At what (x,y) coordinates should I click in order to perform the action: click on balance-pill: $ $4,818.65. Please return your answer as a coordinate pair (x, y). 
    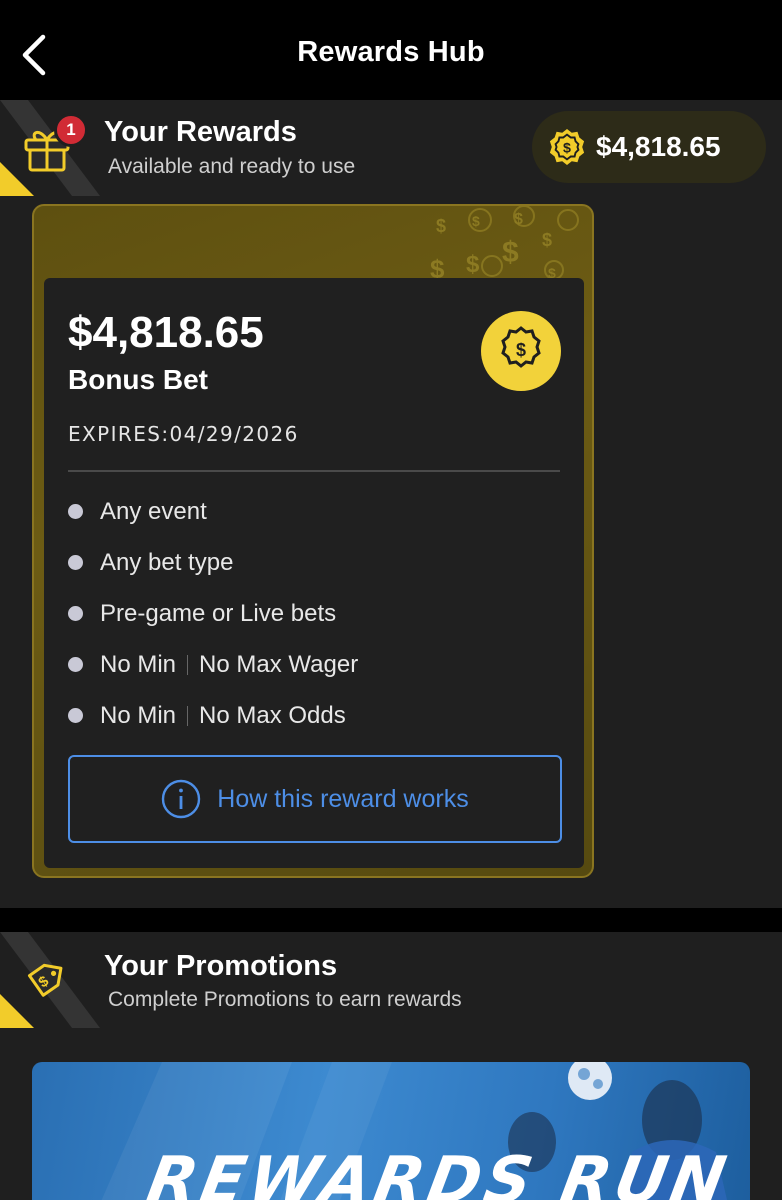
    Looking at the image, I should click on (649, 147).